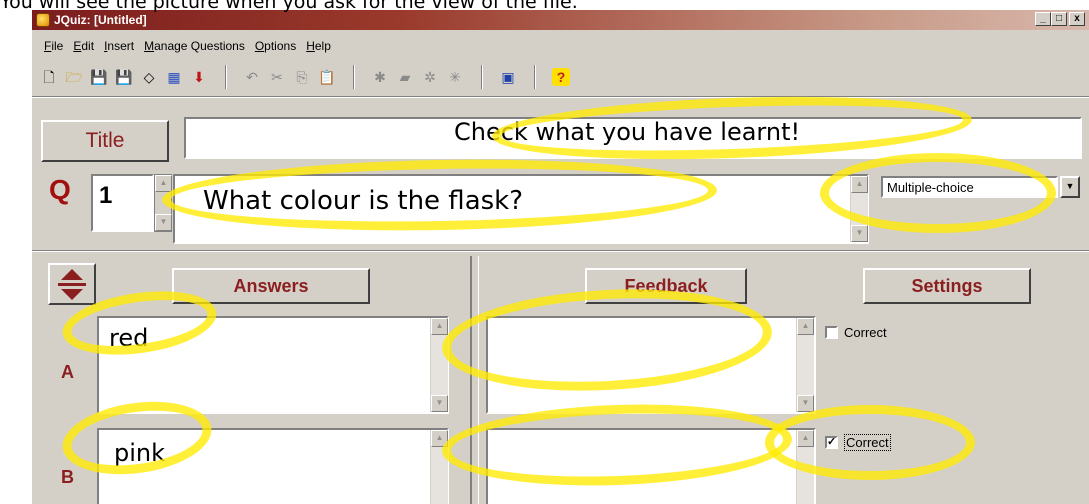  What do you see at coordinates (947, 286) in the screenshot?
I see `settings-header-button: Settings` at bounding box center [947, 286].